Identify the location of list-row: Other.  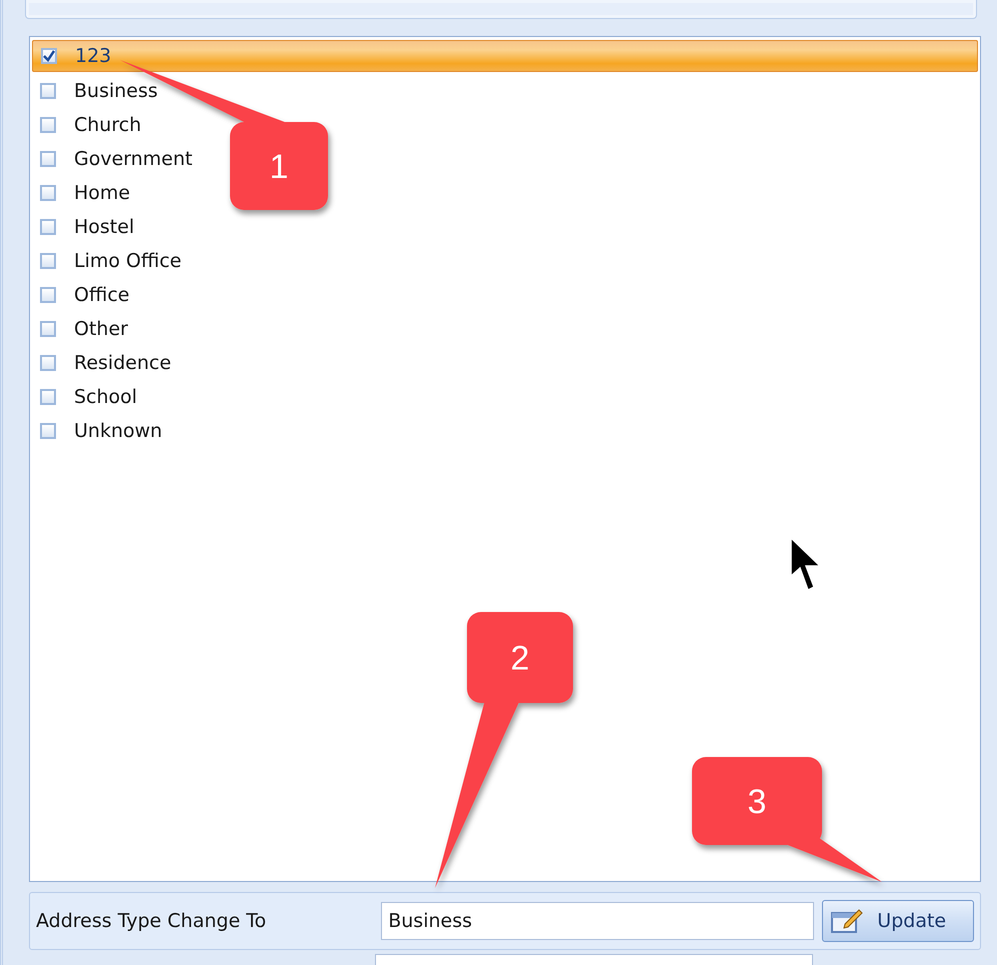
(82, 329).